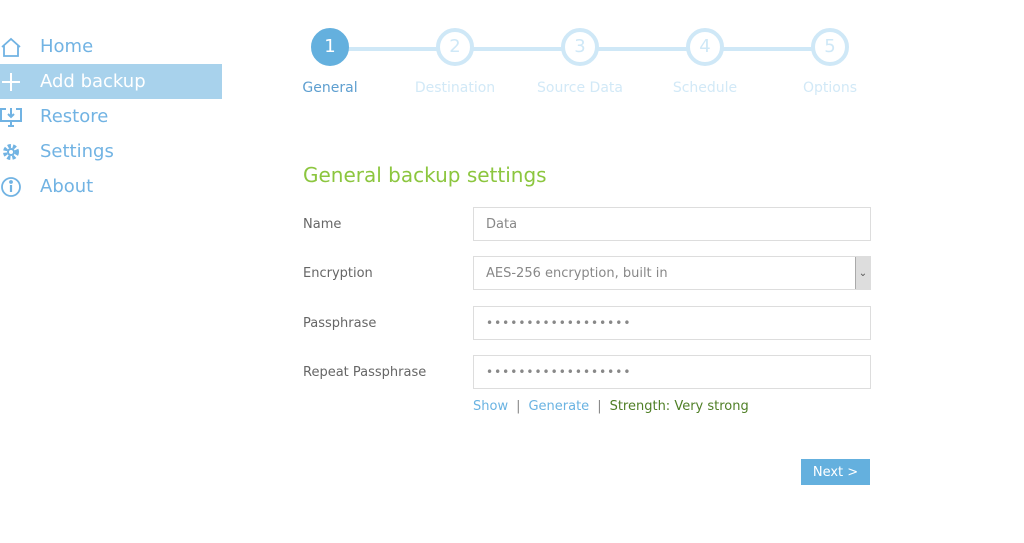 Image resolution: width=1024 pixels, height=543 pixels. What do you see at coordinates (835, 472) in the screenshot?
I see `next-button: Next >` at bounding box center [835, 472].